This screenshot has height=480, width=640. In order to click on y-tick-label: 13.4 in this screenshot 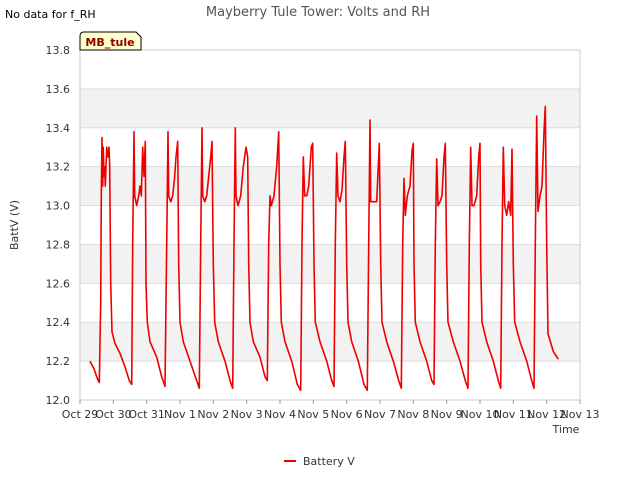, I will do `click(58, 128)`.